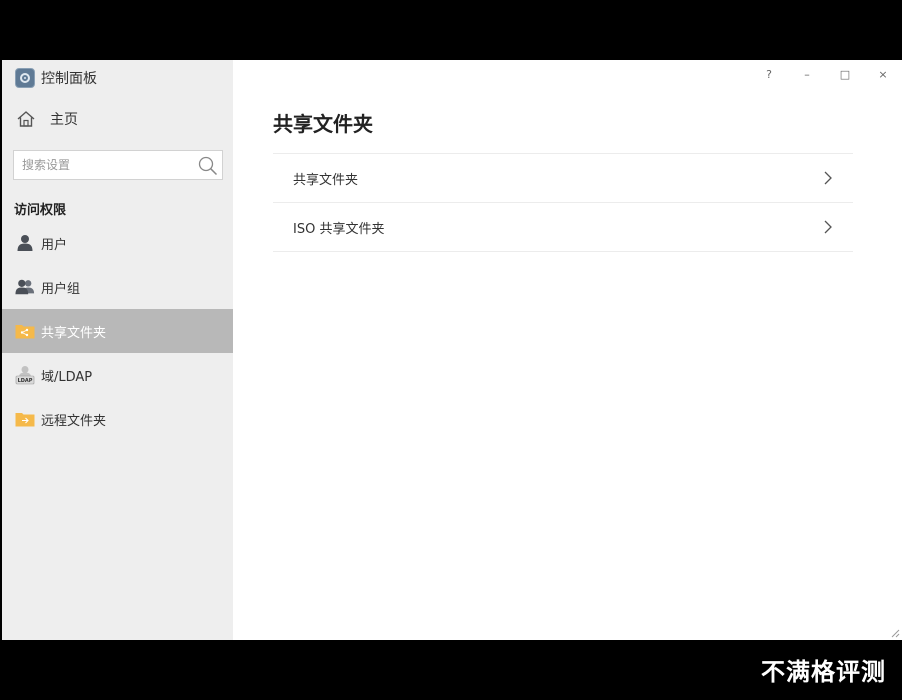  Describe the element at coordinates (25, 287) in the screenshot. I see `user-group-icon` at that location.